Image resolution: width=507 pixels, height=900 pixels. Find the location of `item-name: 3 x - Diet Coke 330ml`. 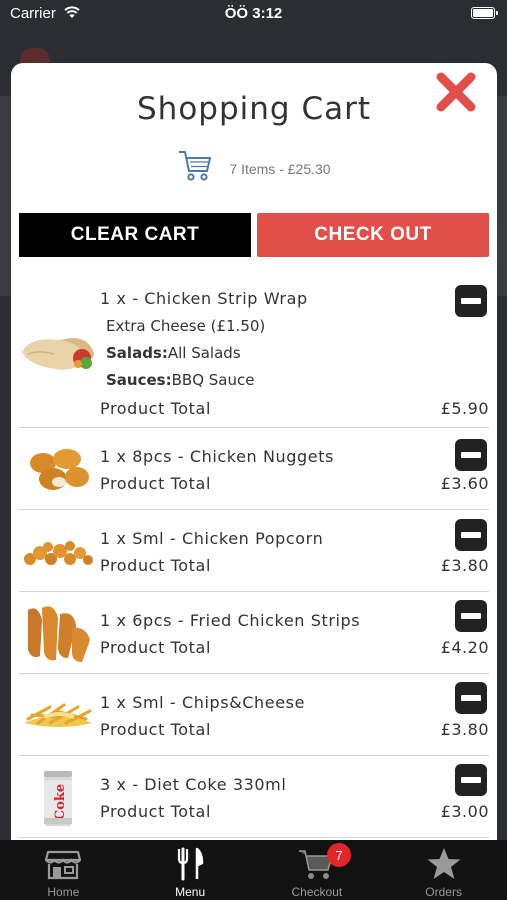

item-name: 3 x - Diet Coke 330ml is located at coordinates (193, 784).